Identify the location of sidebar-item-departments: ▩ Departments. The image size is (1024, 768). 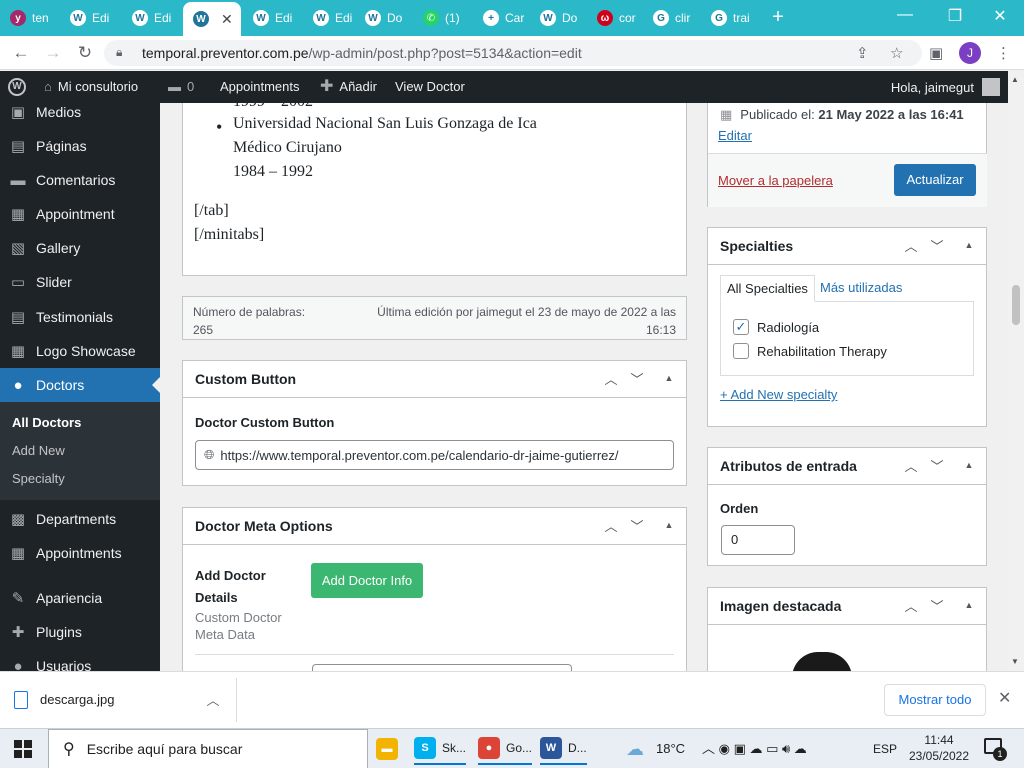
(80, 519).